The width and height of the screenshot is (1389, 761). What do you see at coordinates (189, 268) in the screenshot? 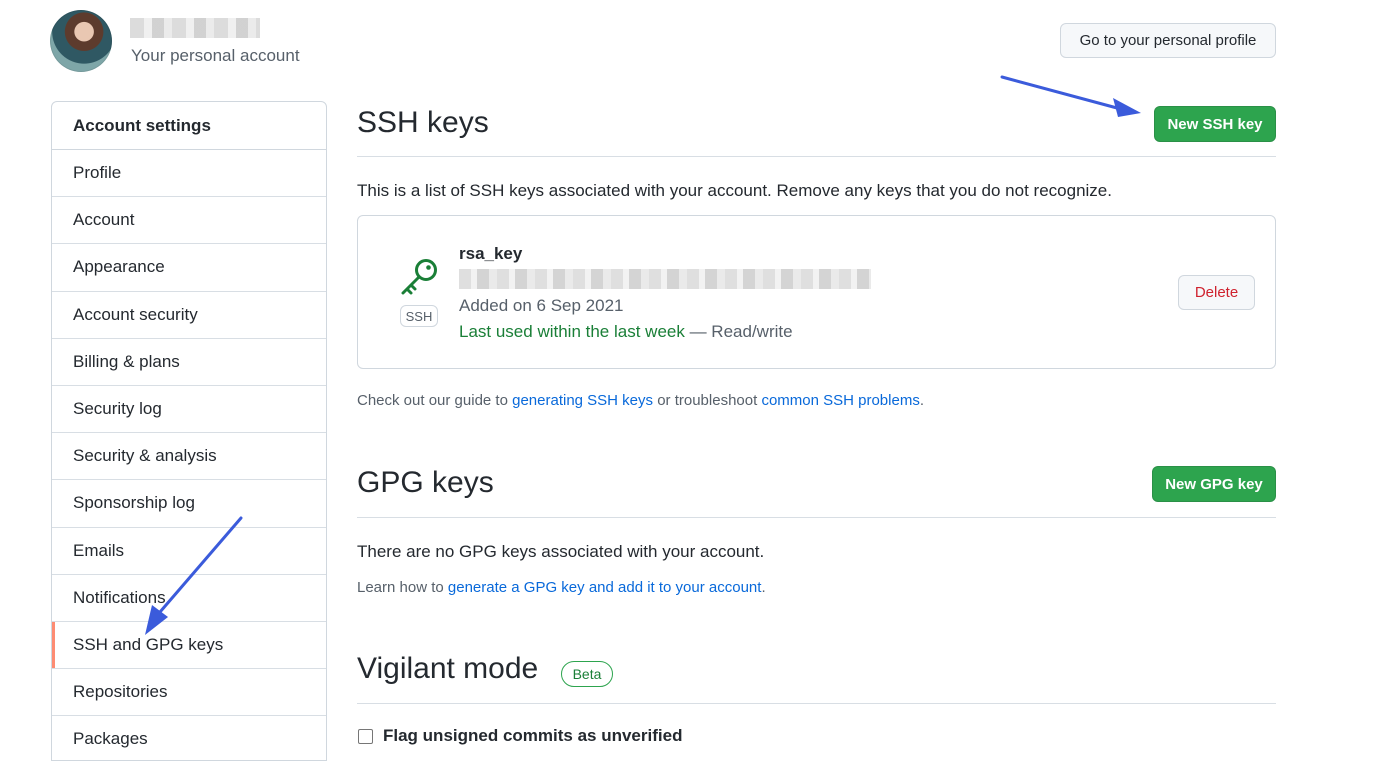
I see `sidebar-item-appearance: Appearance` at bounding box center [189, 268].